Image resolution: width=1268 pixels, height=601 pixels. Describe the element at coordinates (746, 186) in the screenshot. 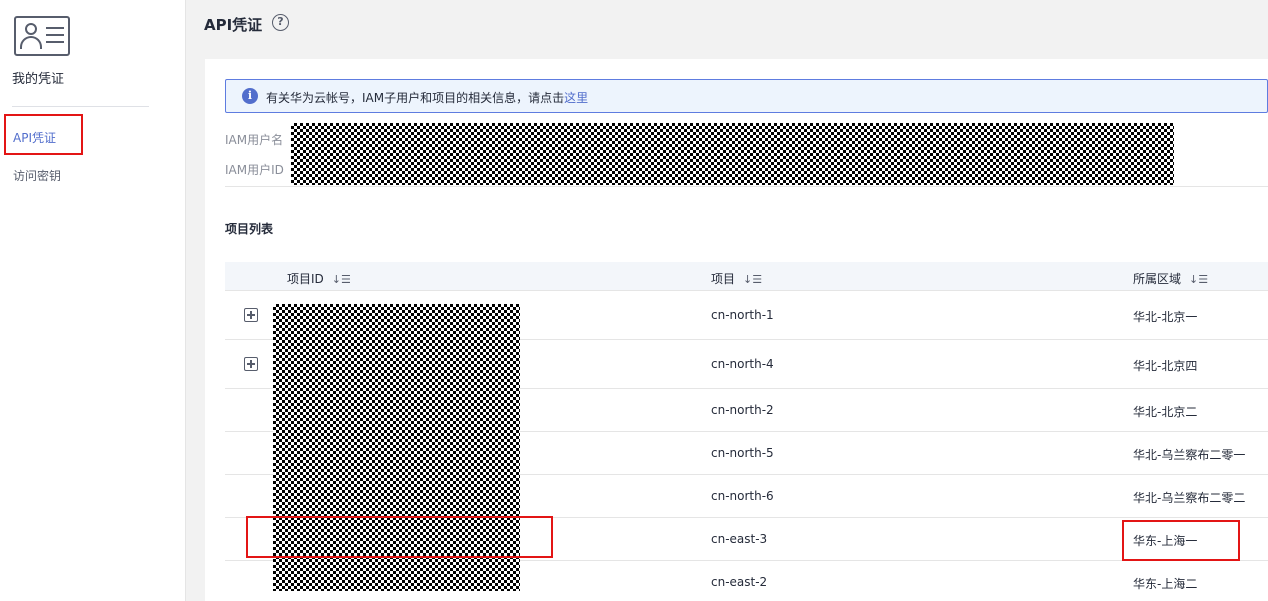

I see `fields-divider` at that location.